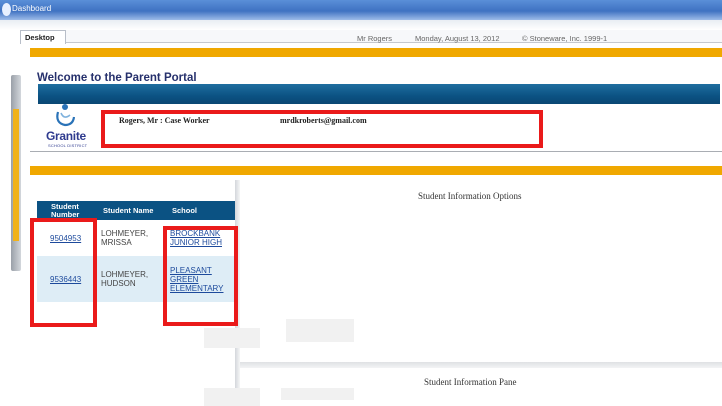 This screenshot has height=406, width=722. I want to click on student-name-cell: LOHMEYER, MRISSA, so click(131, 238).